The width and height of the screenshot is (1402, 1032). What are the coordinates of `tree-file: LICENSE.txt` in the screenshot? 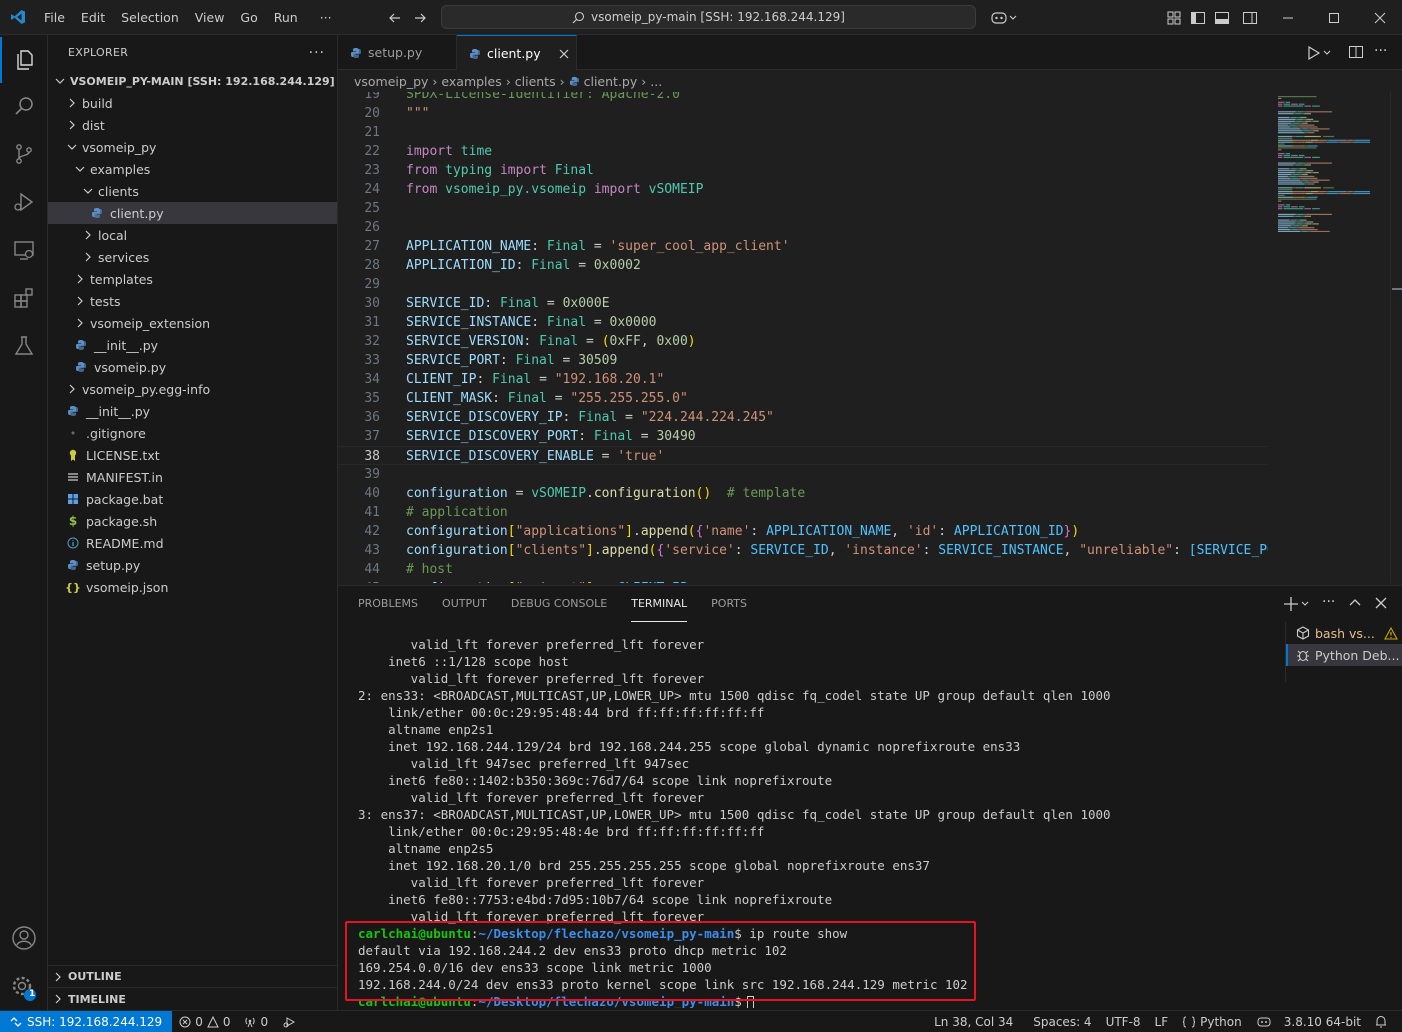 It's located at (192, 455).